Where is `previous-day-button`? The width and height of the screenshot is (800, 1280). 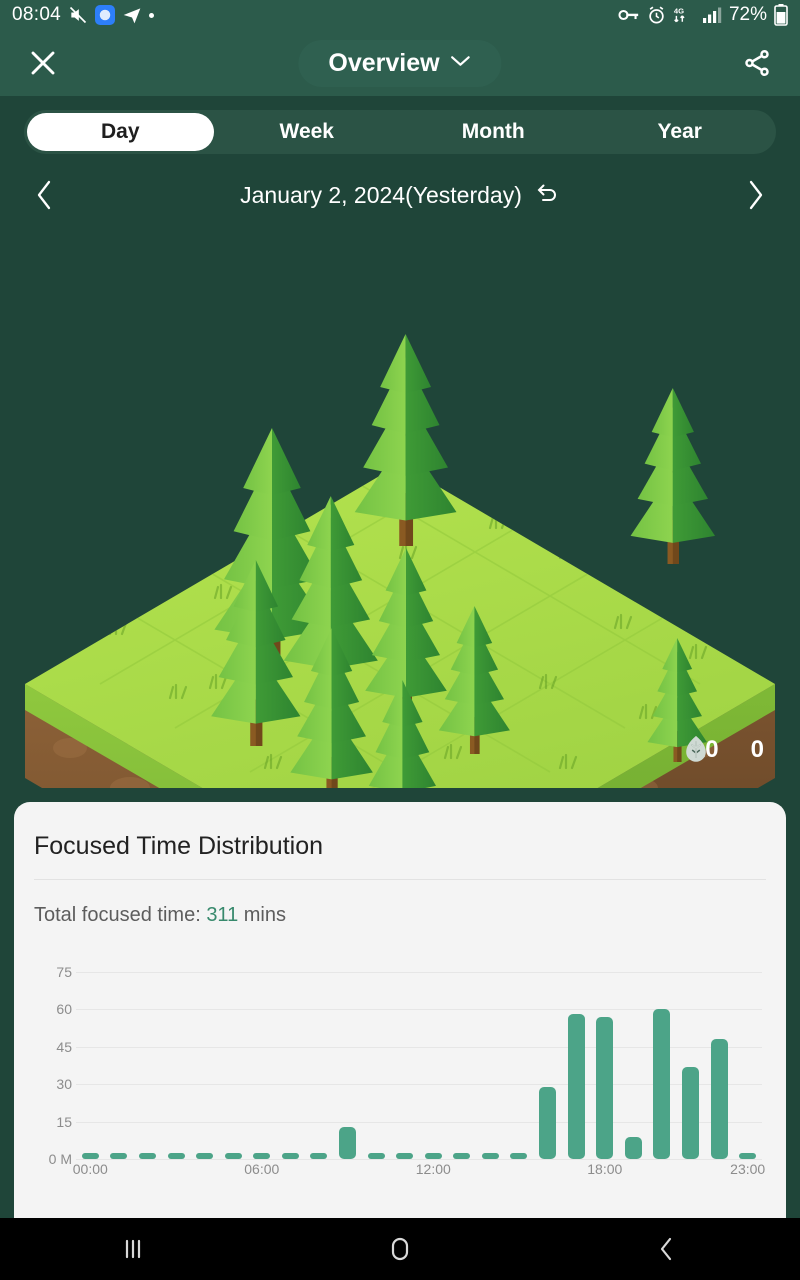 previous-day-button is located at coordinates (44, 195).